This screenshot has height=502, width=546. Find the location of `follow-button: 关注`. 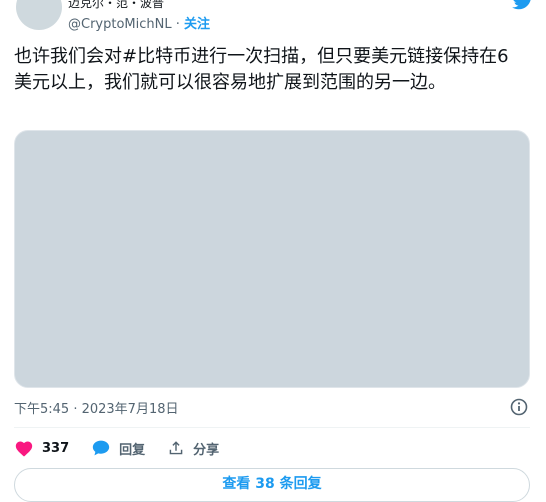

follow-button: 关注 is located at coordinates (197, 24).